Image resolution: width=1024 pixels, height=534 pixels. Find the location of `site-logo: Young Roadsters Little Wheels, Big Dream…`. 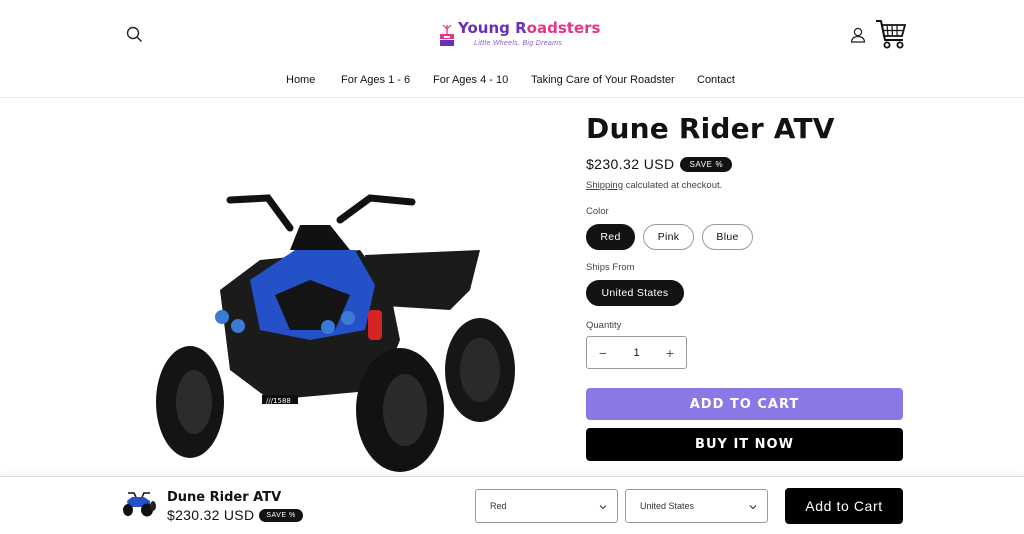

site-logo: Young Roadsters Little Wheels, Big Dream… is located at coordinates (519, 35).